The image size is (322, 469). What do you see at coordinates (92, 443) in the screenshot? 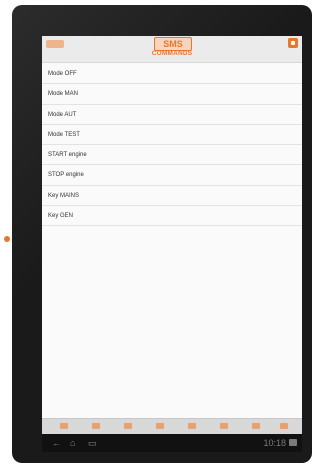
I see `recents-icon: ▭` at bounding box center [92, 443].